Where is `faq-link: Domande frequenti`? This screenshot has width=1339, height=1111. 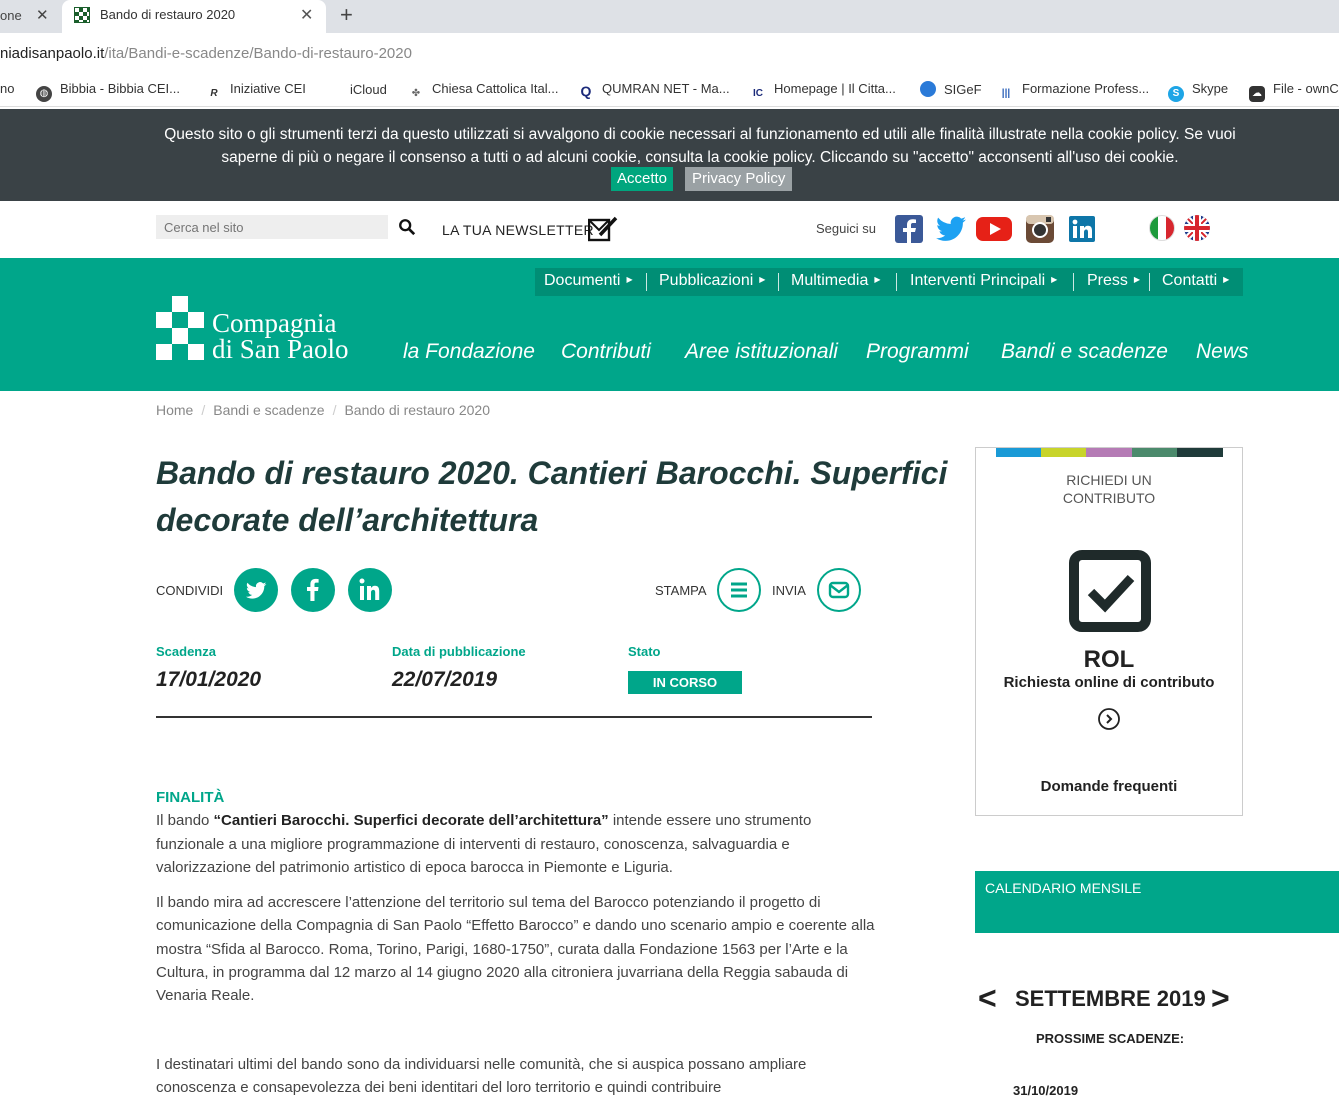 faq-link: Domande frequenti is located at coordinates (1109, 786).